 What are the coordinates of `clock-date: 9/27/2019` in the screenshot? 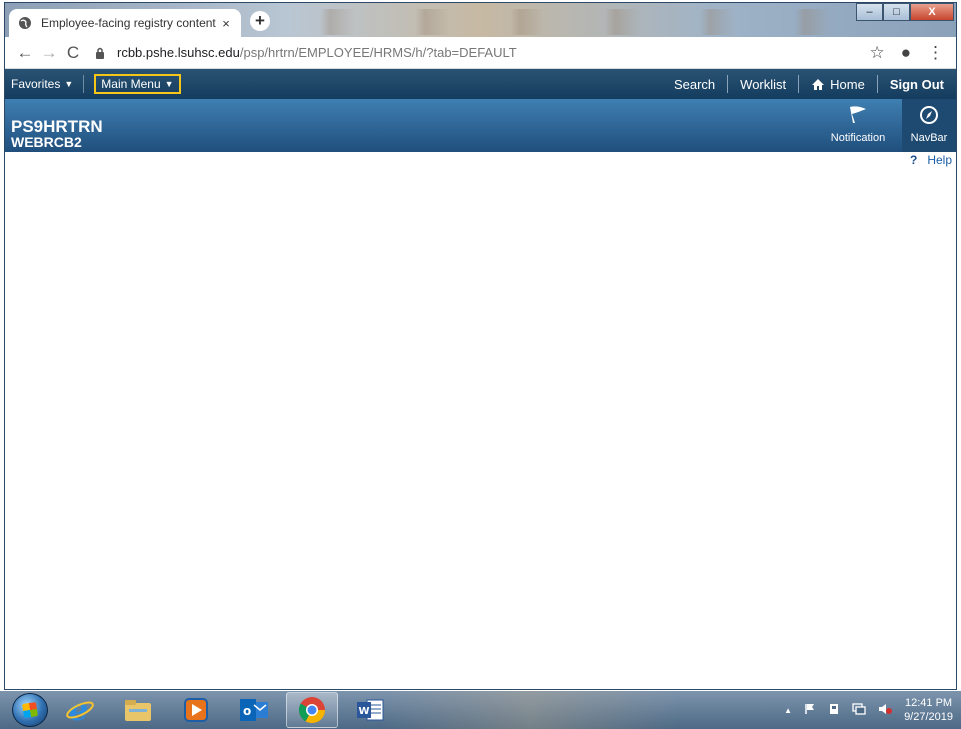 It's located at (928, 717).